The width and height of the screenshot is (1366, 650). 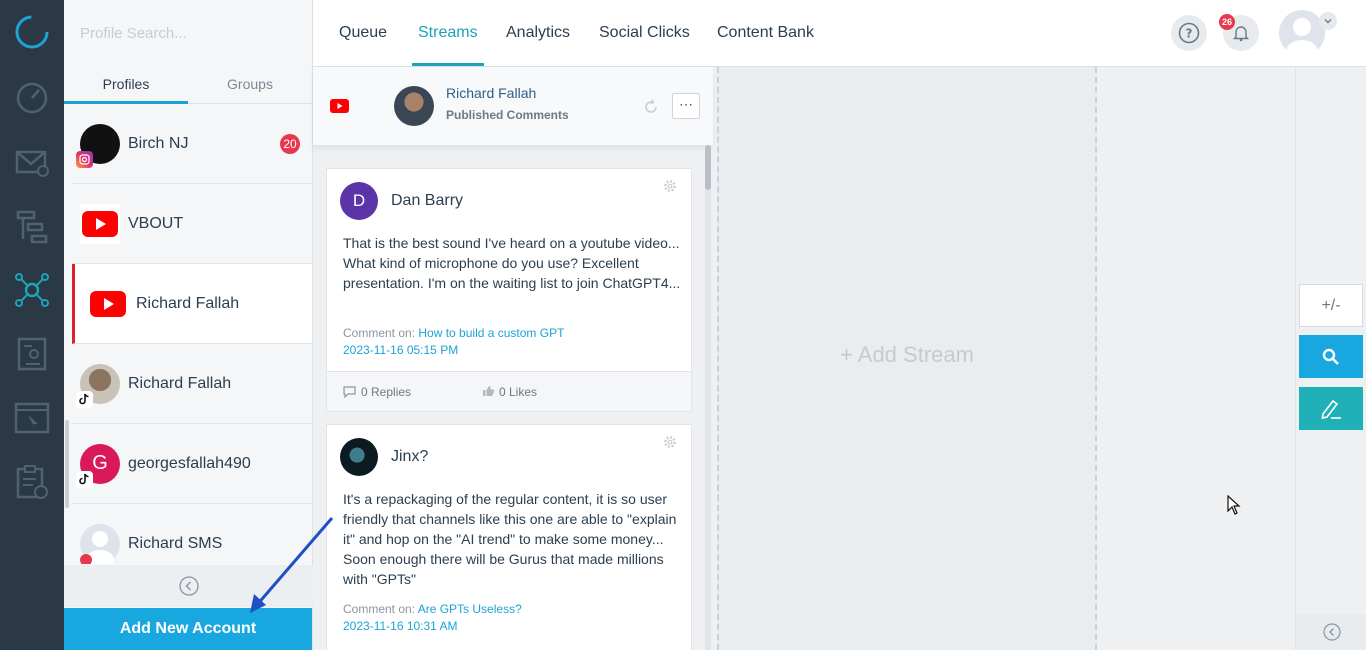 What do you see at coordinates (32, 226) in the screenshot?
I see `flow-icon` at bounding box center [32, 226].